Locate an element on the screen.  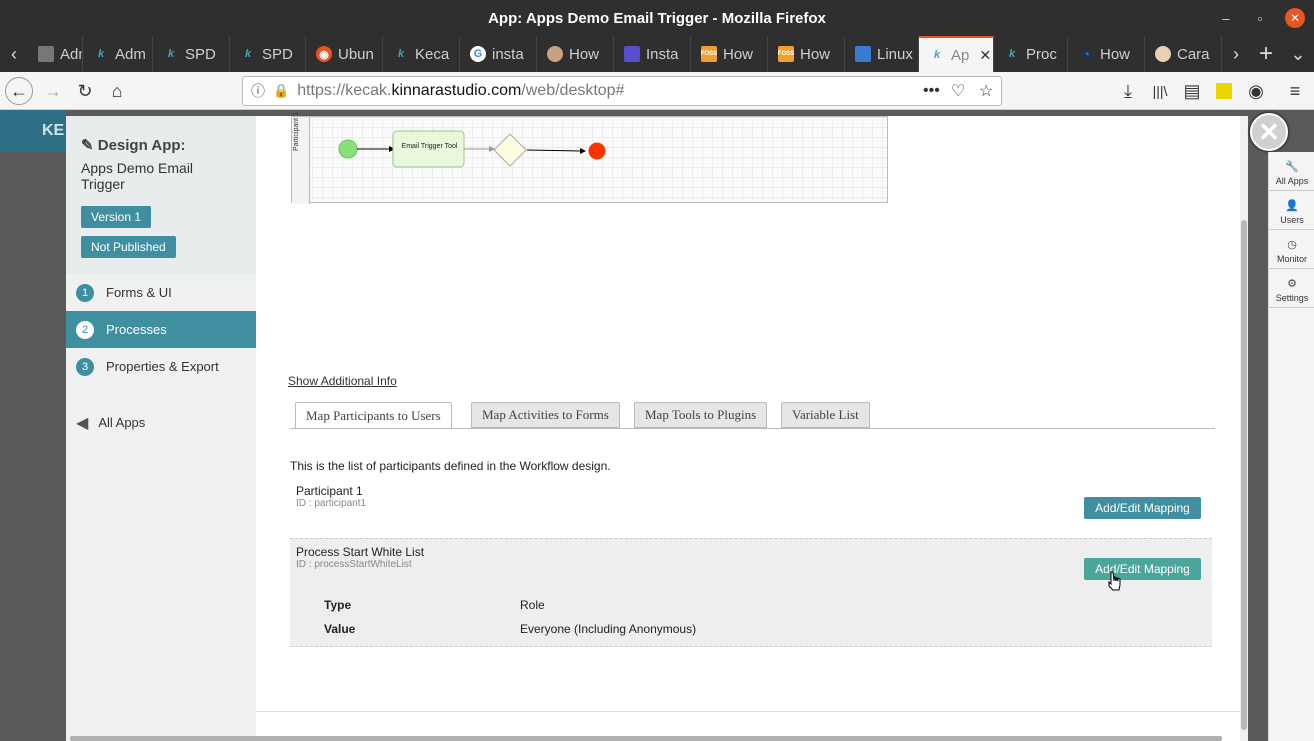
step-processes: 2 Processes is located at coordinates (161, 329).